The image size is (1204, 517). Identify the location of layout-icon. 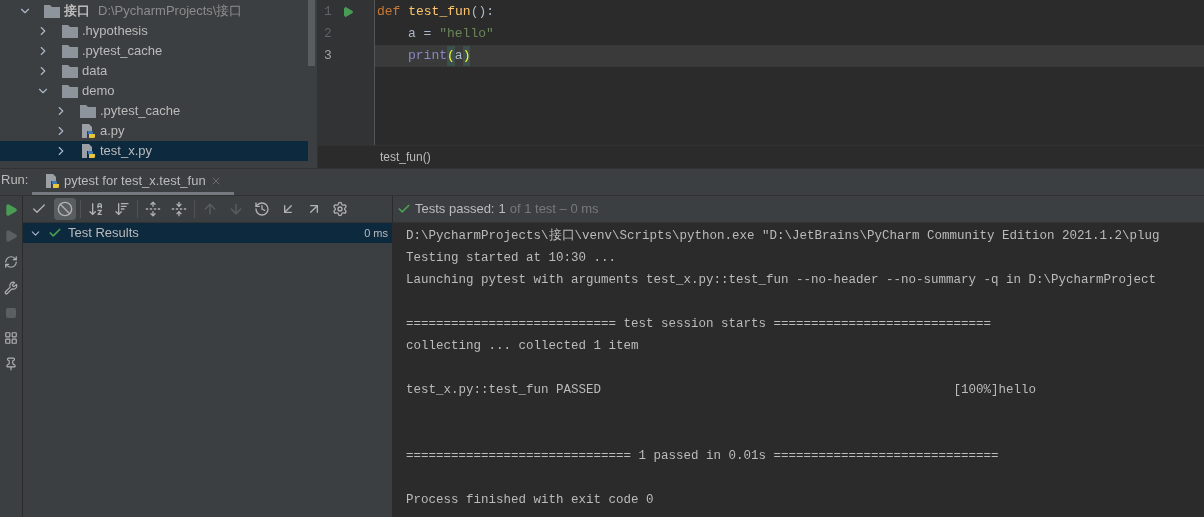
(11, 338).